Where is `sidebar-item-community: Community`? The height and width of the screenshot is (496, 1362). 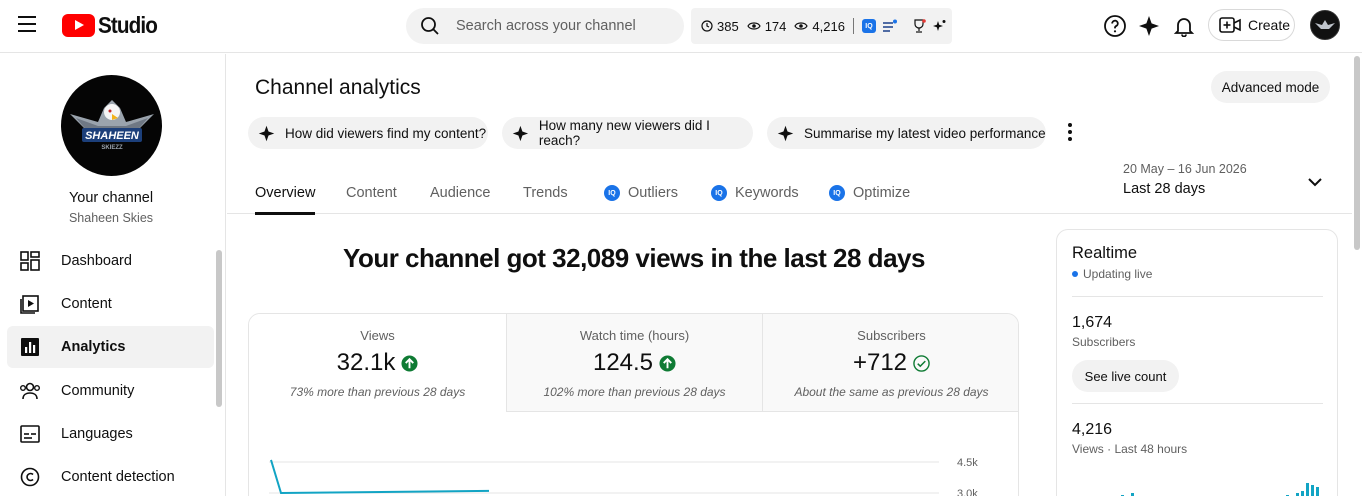
sidebar-item-community: Community is located at coordinates (110, 391).